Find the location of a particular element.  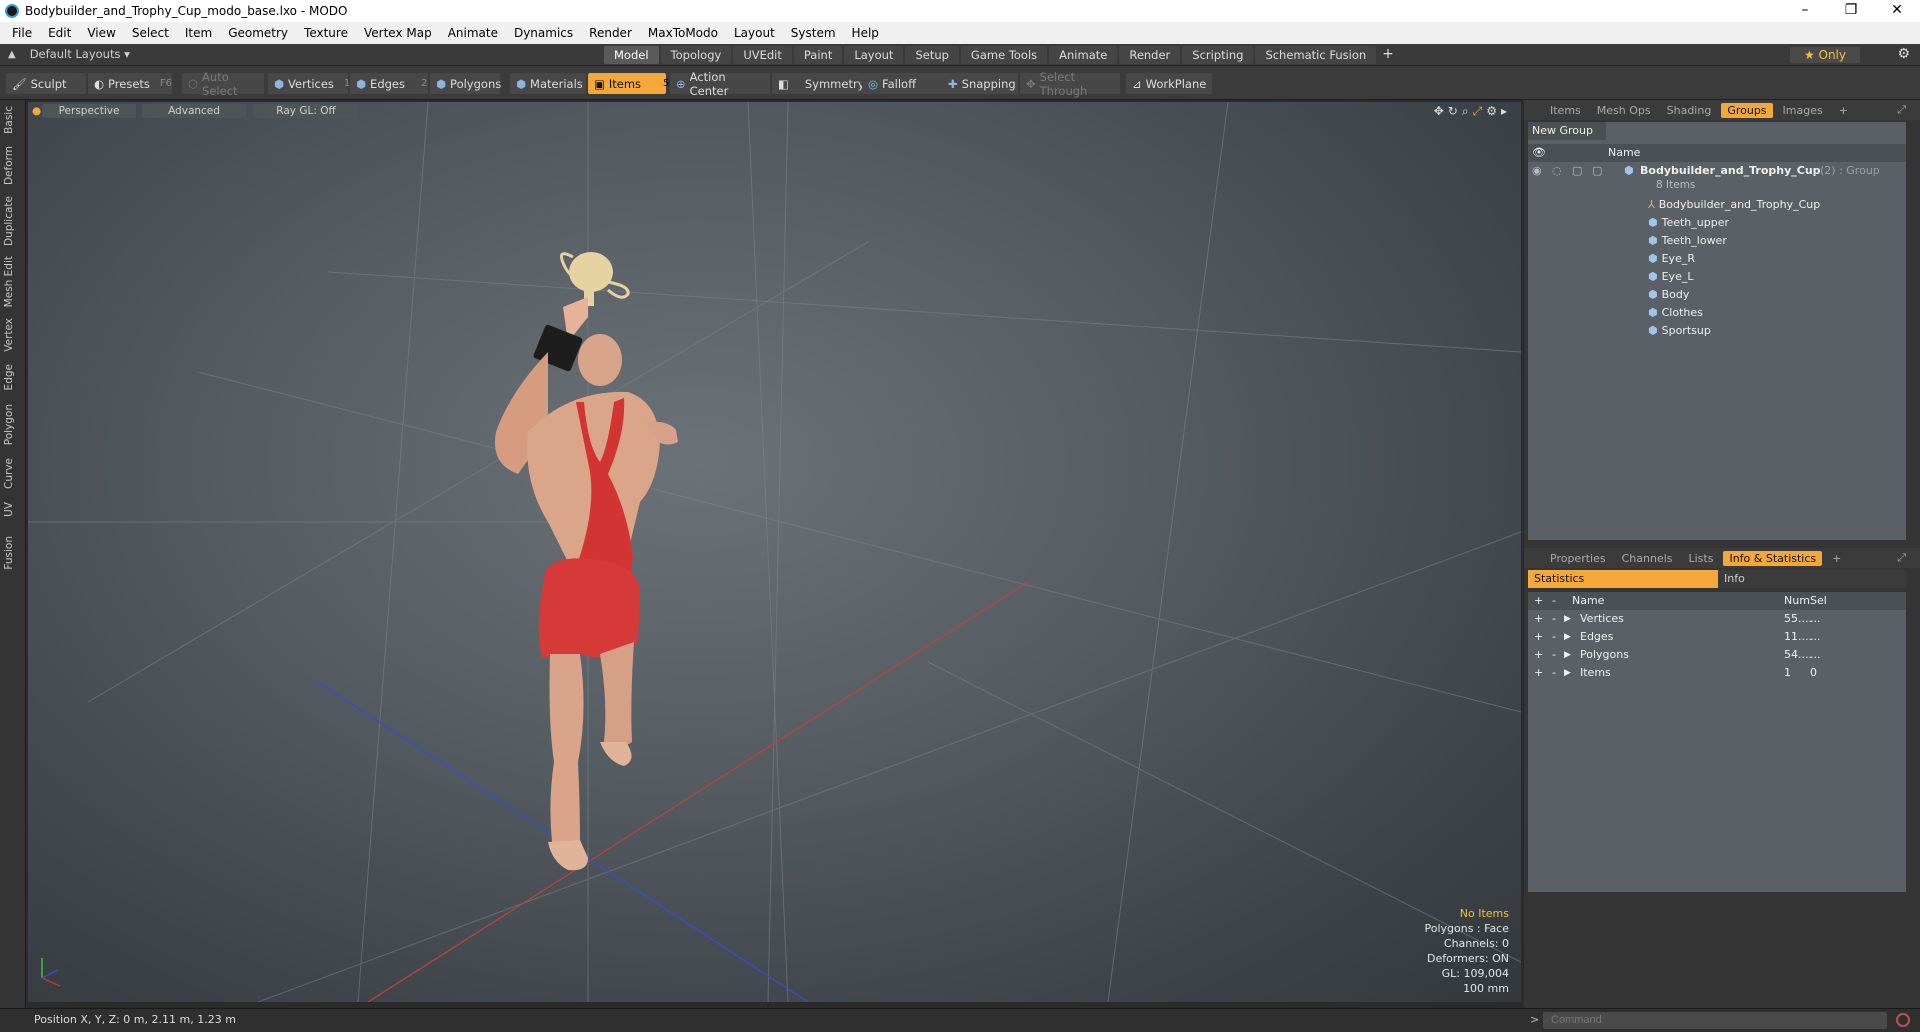

tab-channels: Channels is located at coordinates (1647, 558).